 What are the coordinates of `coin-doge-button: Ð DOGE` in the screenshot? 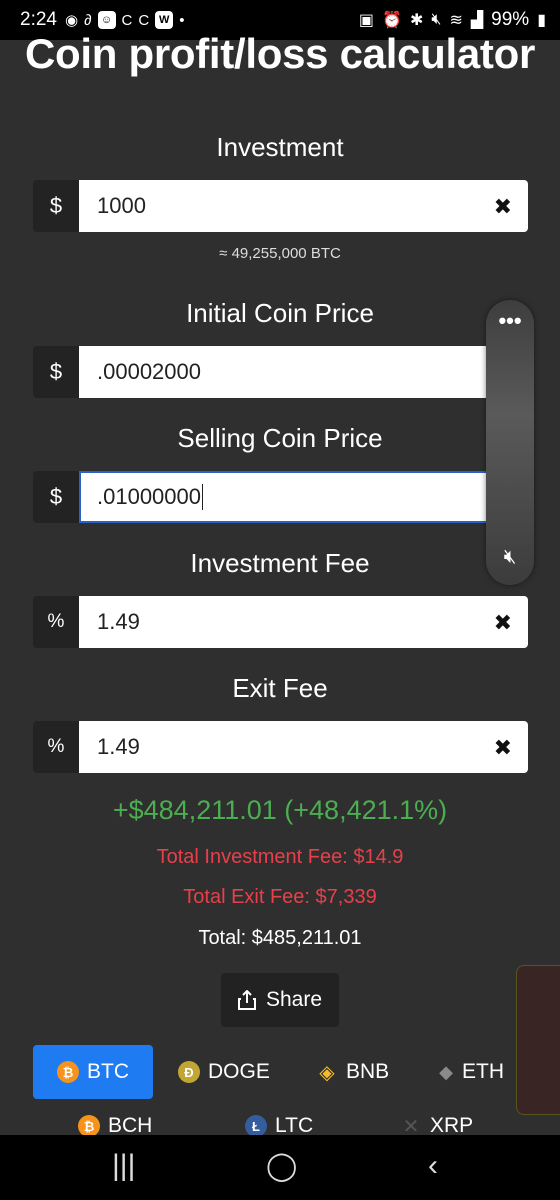 It's located at (224, 1072).